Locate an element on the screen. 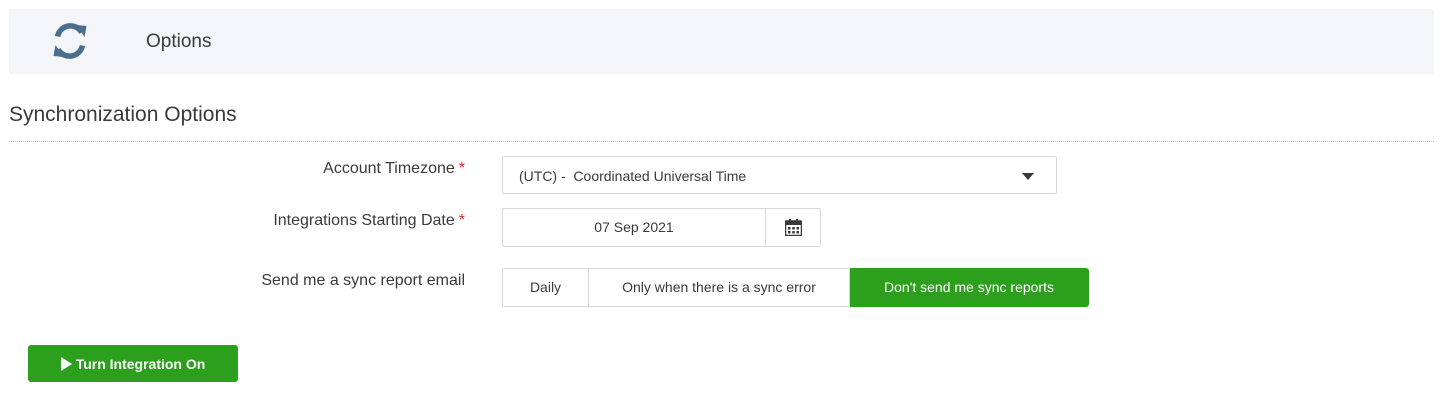 This screenshot has height=401, width=1444. section-title: Synchronization Options is located at coordinates (123, 114).